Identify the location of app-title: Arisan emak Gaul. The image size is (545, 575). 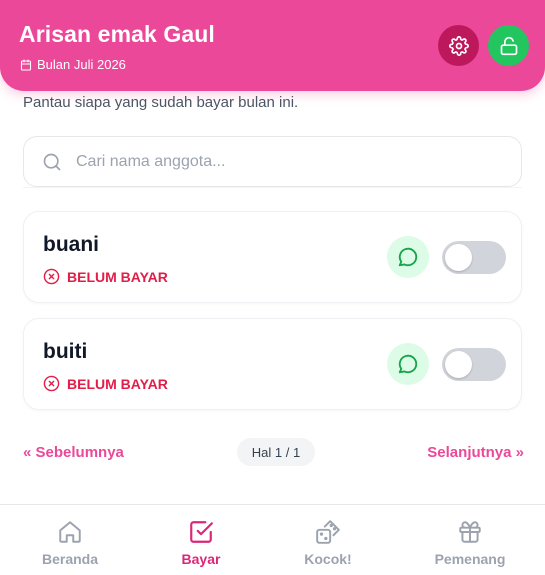
(117, 34).